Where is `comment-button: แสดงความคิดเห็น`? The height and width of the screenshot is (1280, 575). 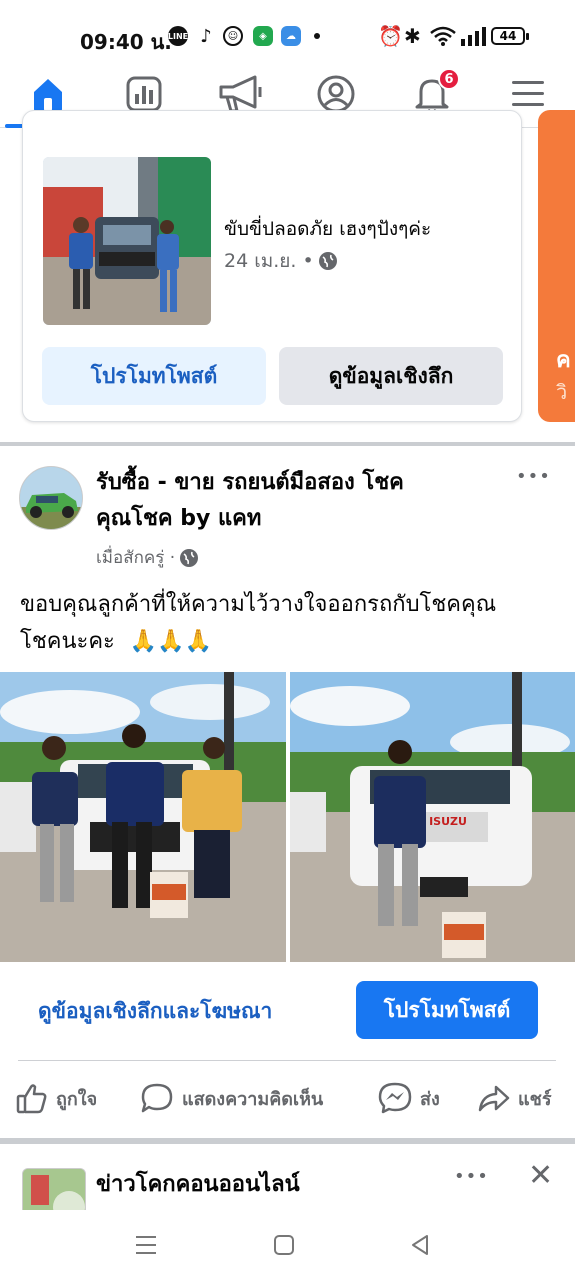
comment-button: แสดงความคิดเห็น is located at coordinates (231, 1098).